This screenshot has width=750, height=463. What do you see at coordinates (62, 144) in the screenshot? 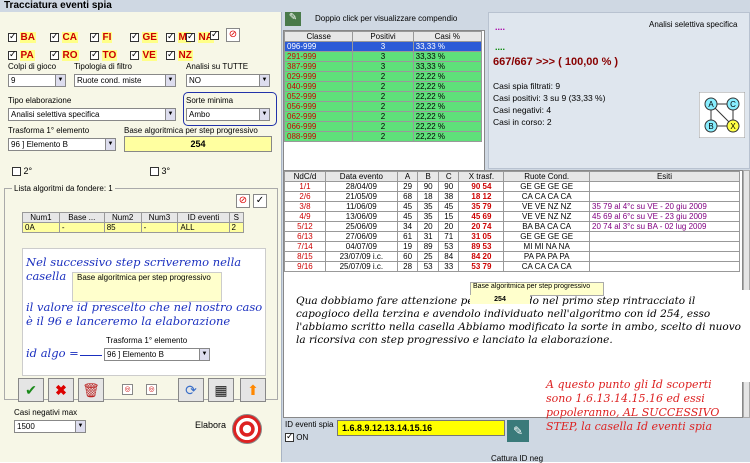
I see `trasforma-select: 96 ] Elemento B ▼` at bounding box center [62, 144].